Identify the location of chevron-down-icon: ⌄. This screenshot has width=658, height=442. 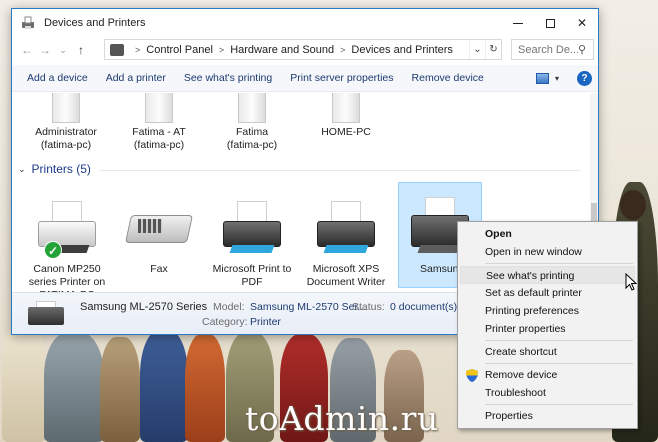
(22, 168).